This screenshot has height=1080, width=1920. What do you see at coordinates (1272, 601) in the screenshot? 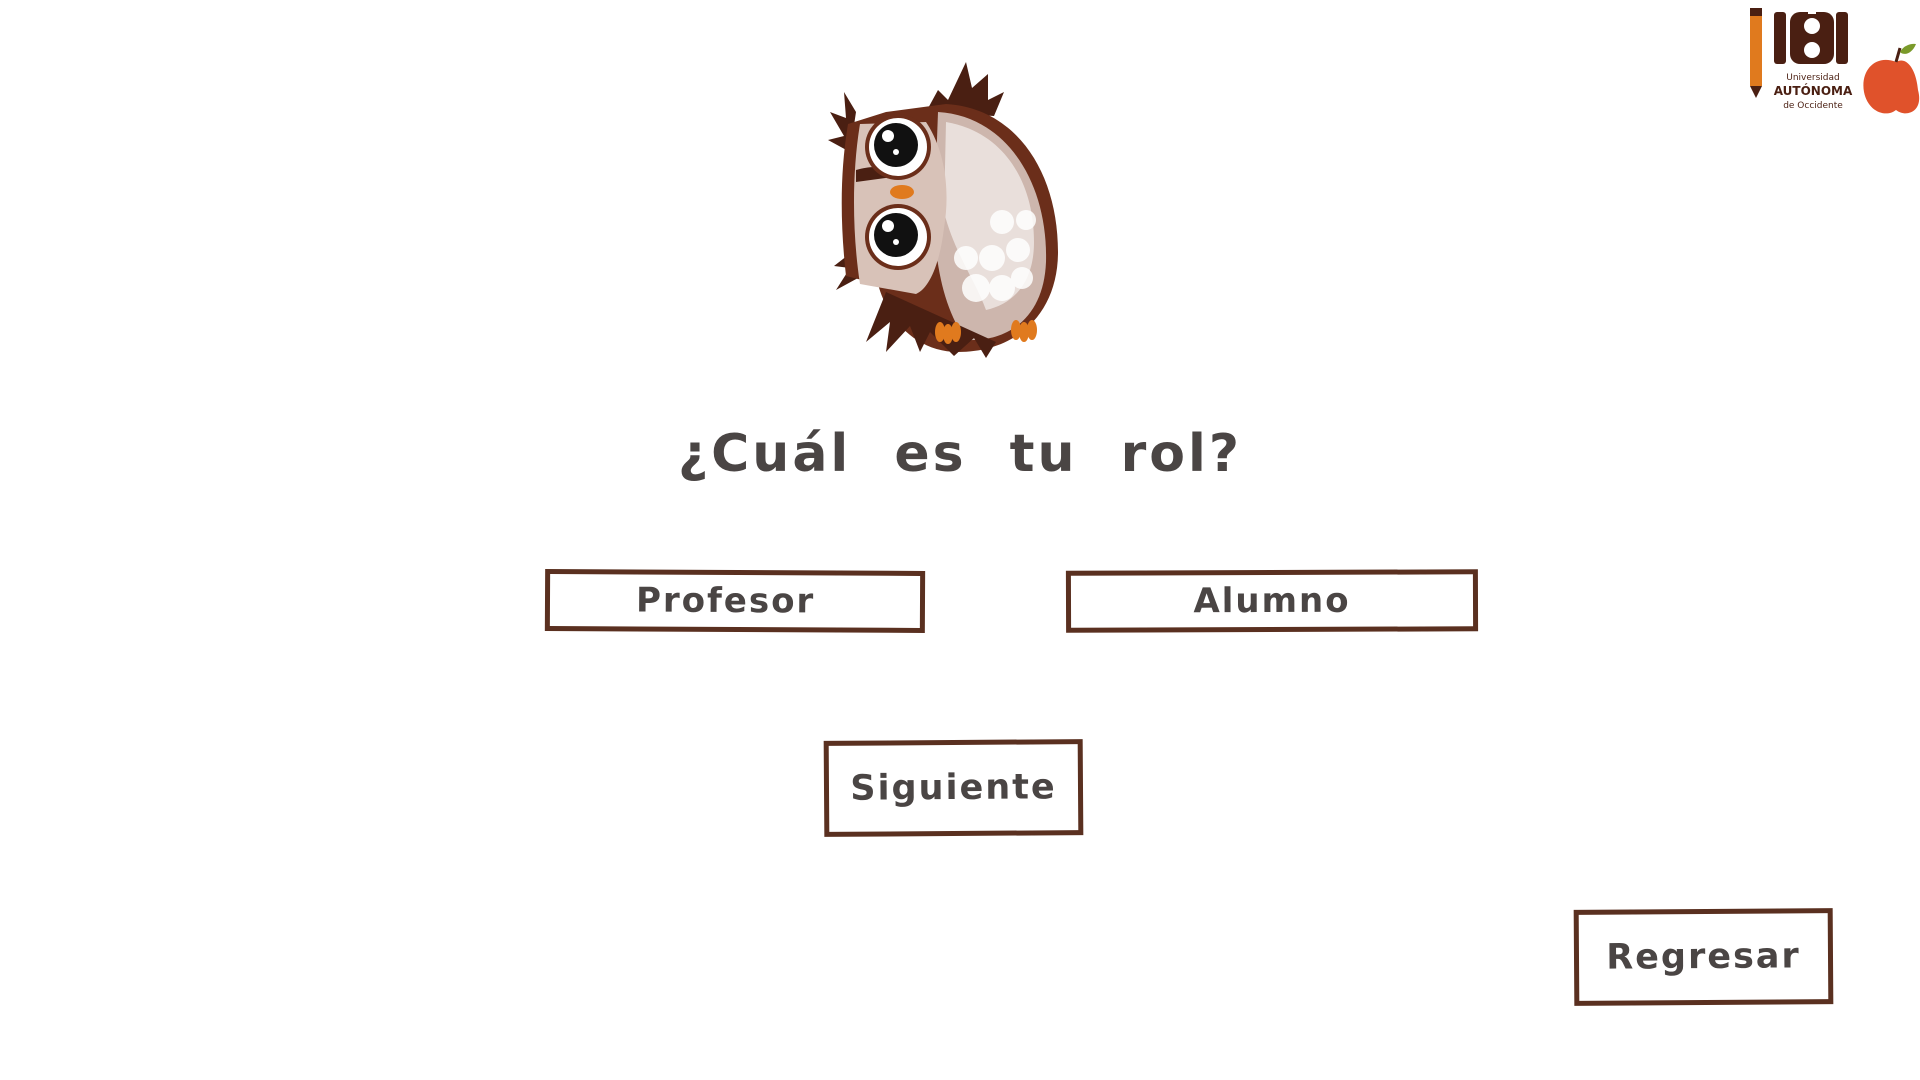
I see `role-alumno-button: Alumno` at bounding box center [1272, 601].